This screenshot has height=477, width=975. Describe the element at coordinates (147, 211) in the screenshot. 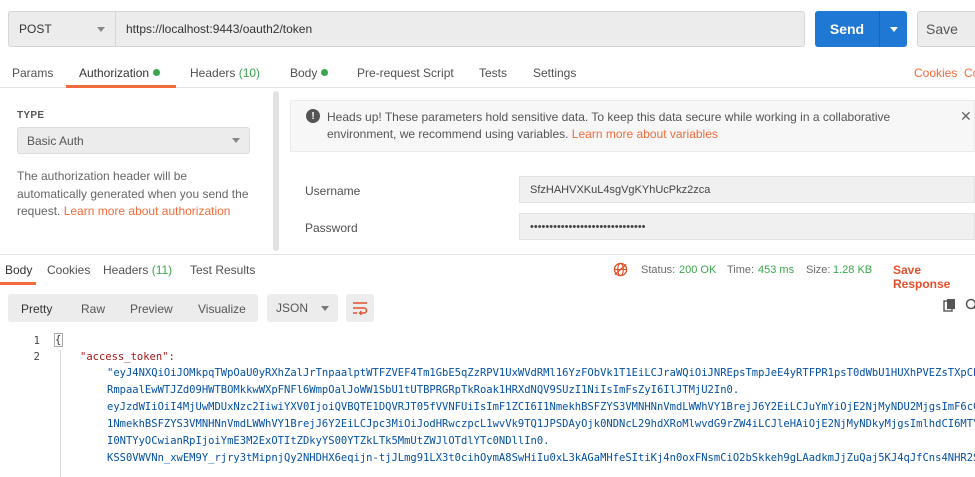

I see `learn-more-authorization-link: Learn more about authorization` at that location.